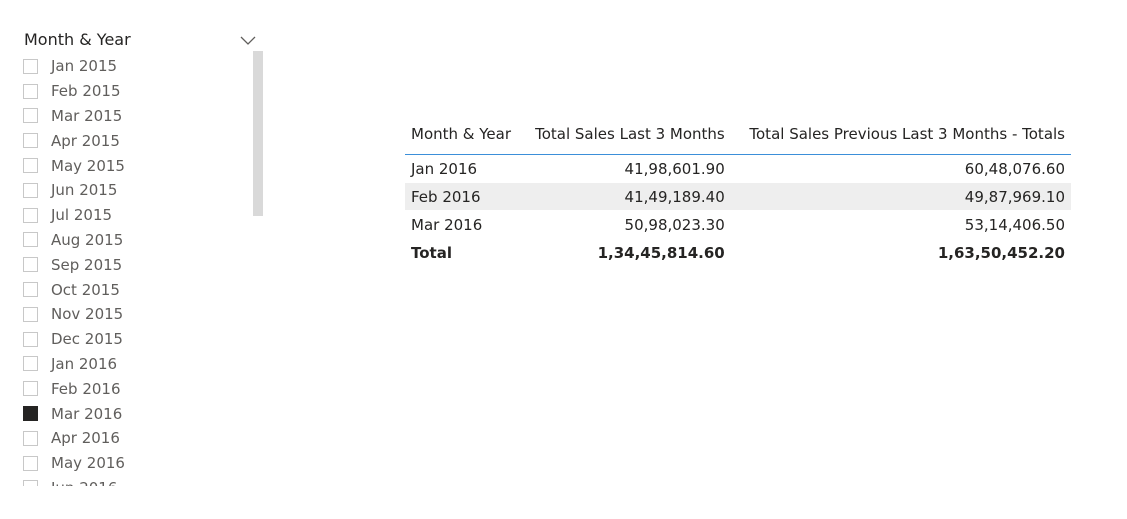  What do you see at coordinates (626, 252) in the screenshot?
I see `total-sales-last-3-months: 1,34,45,814.60` at bounding box center [626, 252].